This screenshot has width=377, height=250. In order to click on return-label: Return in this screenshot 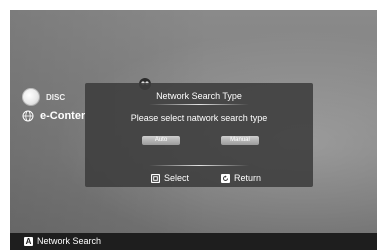, I will do `click(248, 178)`.